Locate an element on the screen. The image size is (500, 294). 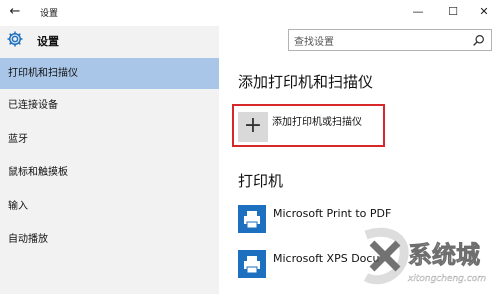
sidebar-item-label: 自动播放 is located at coordinates (28, 239).